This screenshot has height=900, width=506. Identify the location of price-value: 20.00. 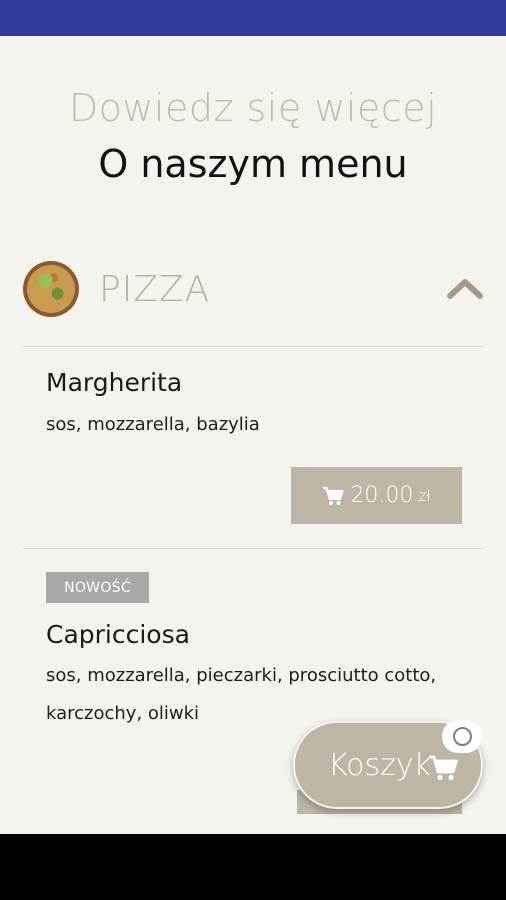
(382, 495).